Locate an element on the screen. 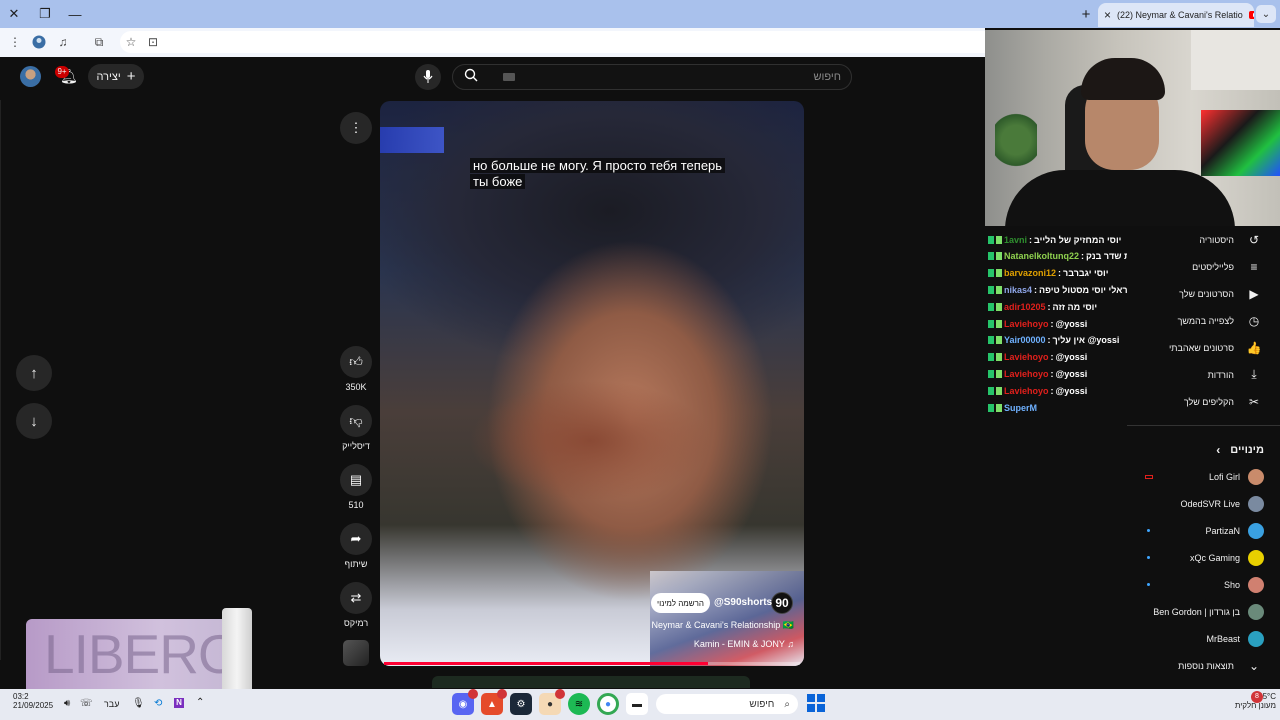 Image resolution: width=1280 pixels, height=720 pixels. thumbs-up-icon: 👍︎ is located at coordinates (356, 361).